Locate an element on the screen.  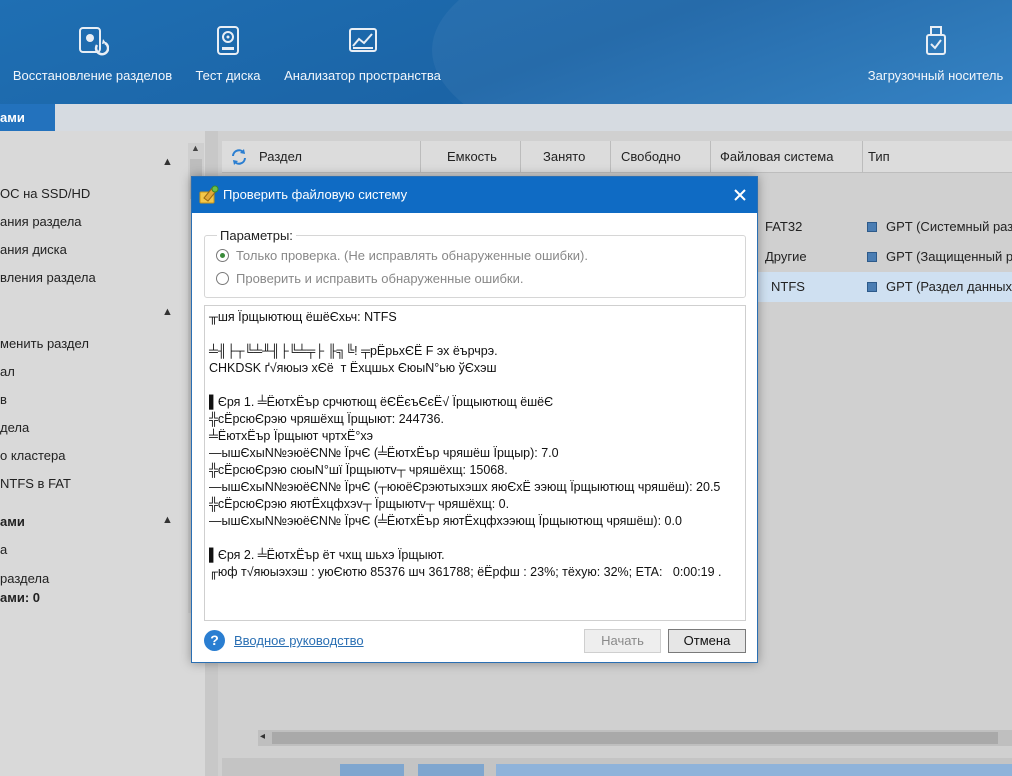
column-used: Занято is located at coordinates (564, 157).